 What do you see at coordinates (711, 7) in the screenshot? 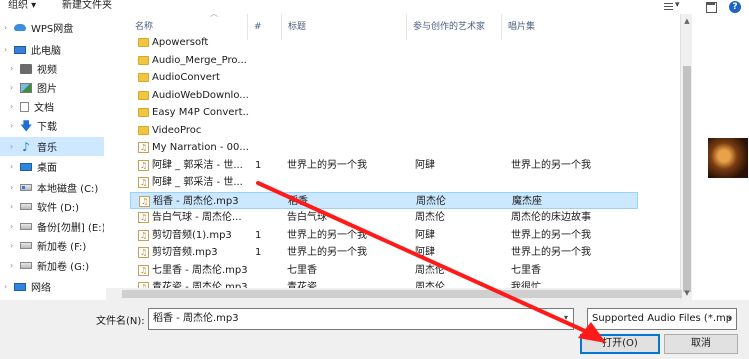
I see `preview-pane-icon` at bounding box center [711, 7].